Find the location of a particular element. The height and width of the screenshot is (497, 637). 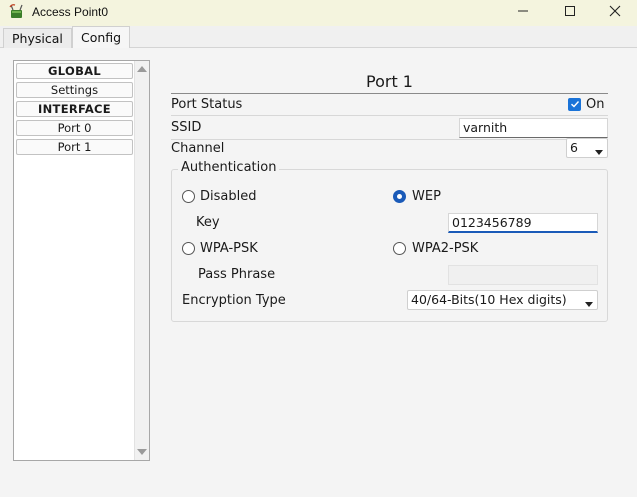

sidebar-item-settings: Settings is located at coordinates (74, 90).